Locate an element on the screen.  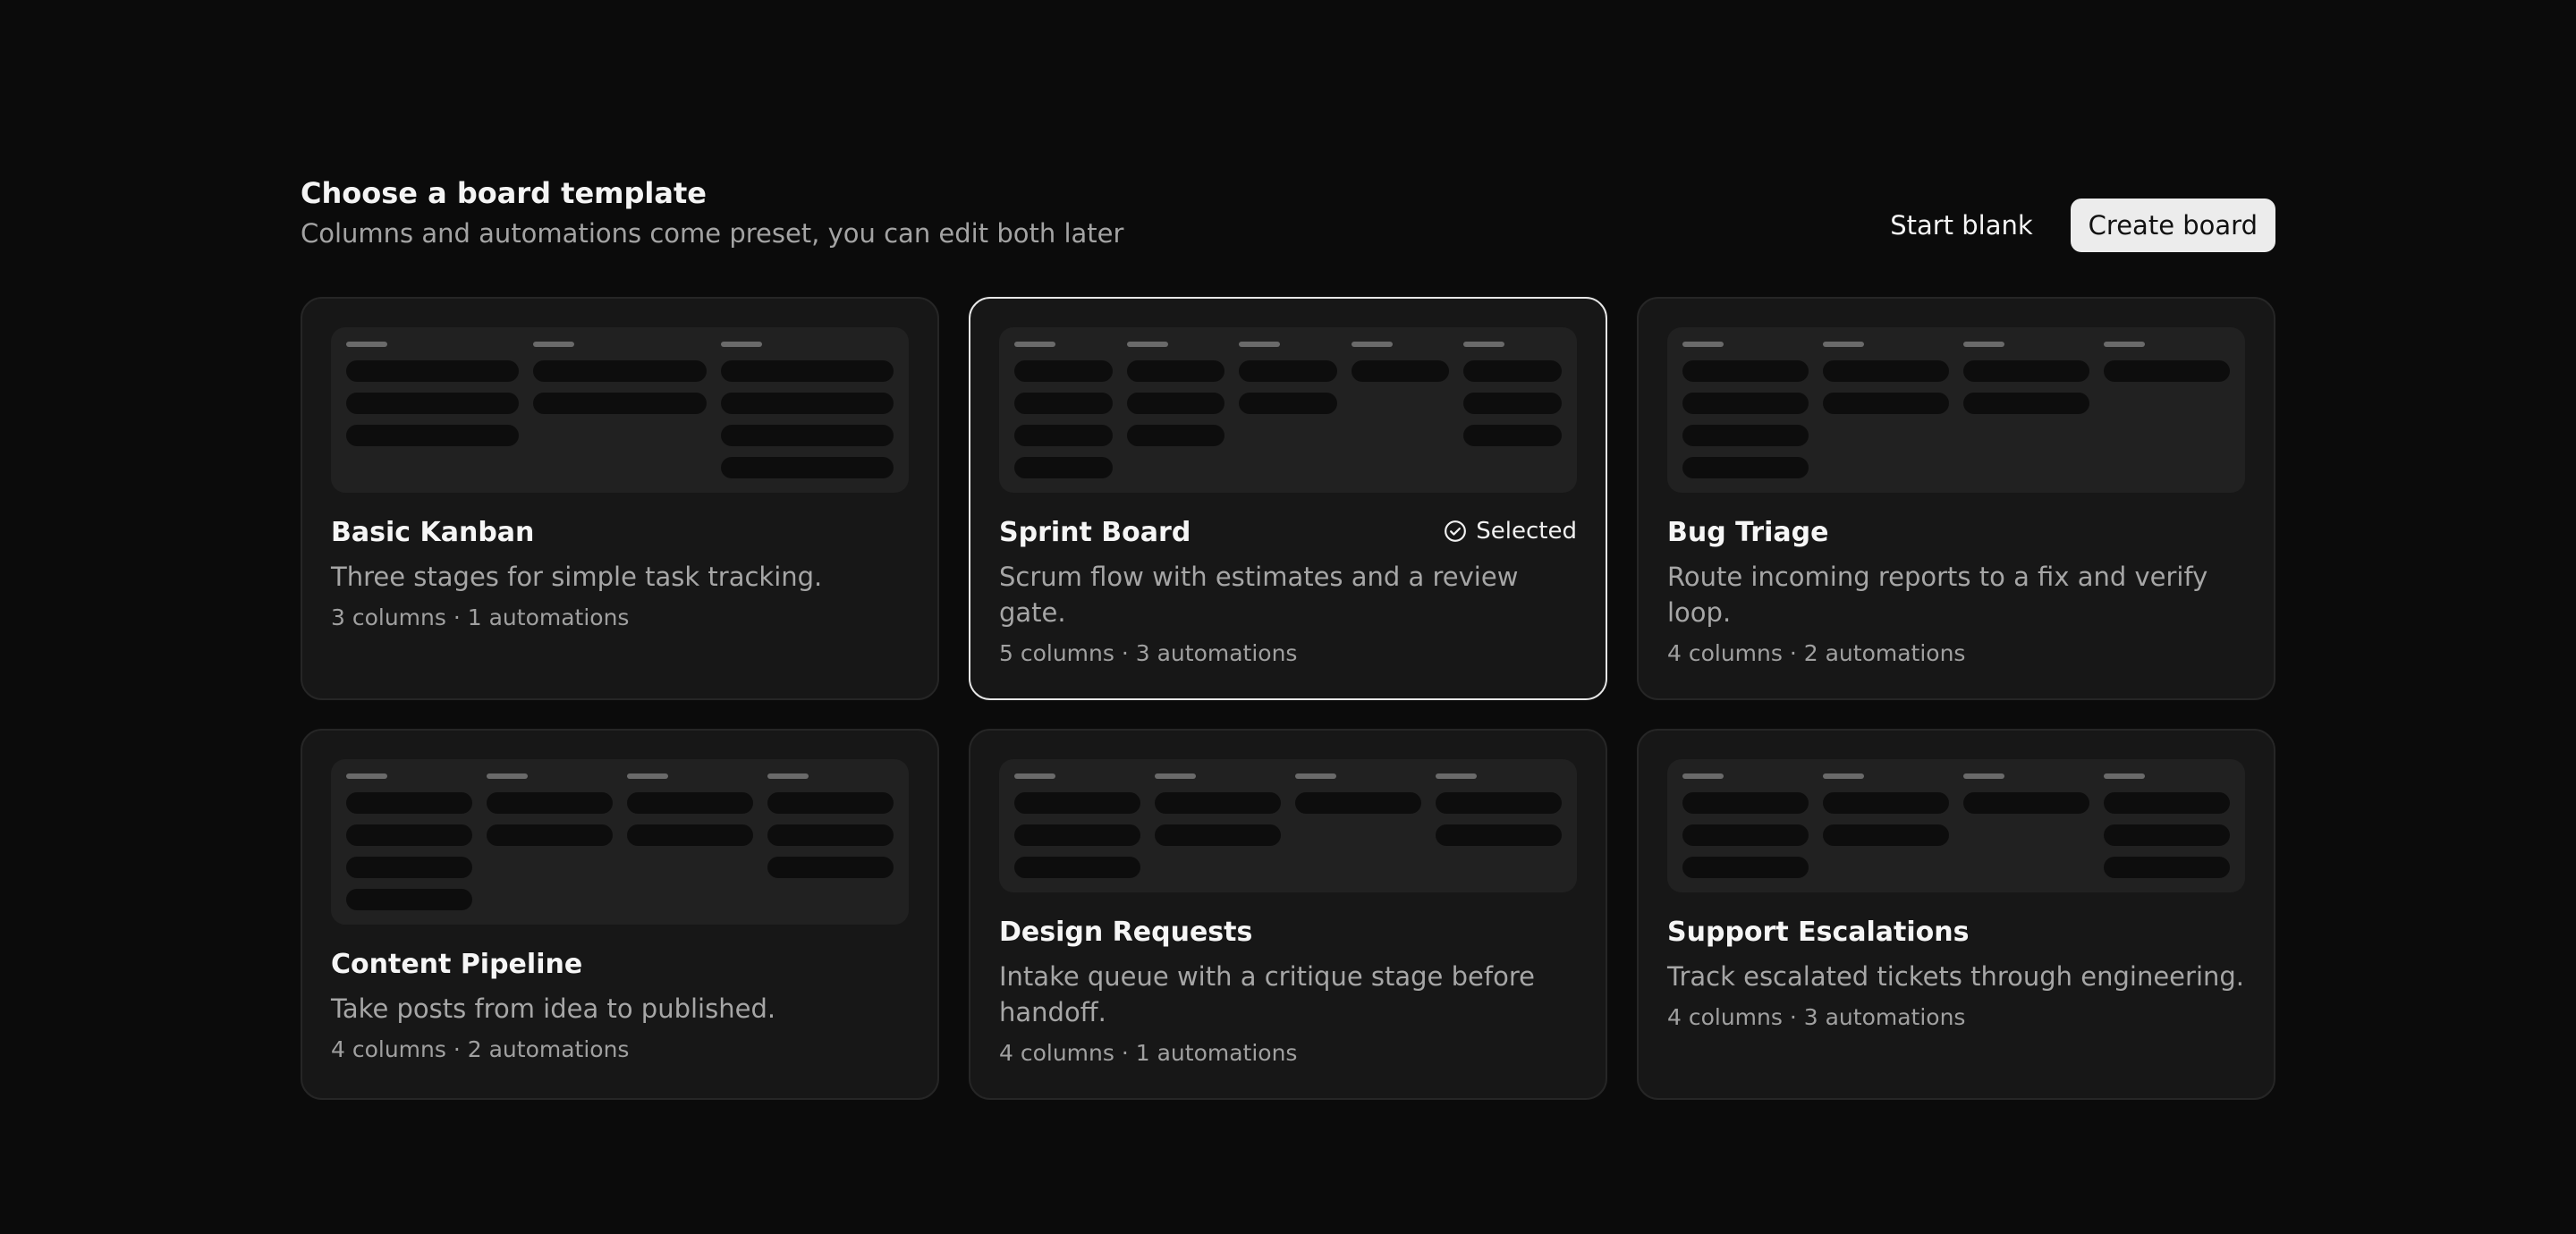
template-meta: 4 columns · 1 automations is located at coordinates (1148, 1053).